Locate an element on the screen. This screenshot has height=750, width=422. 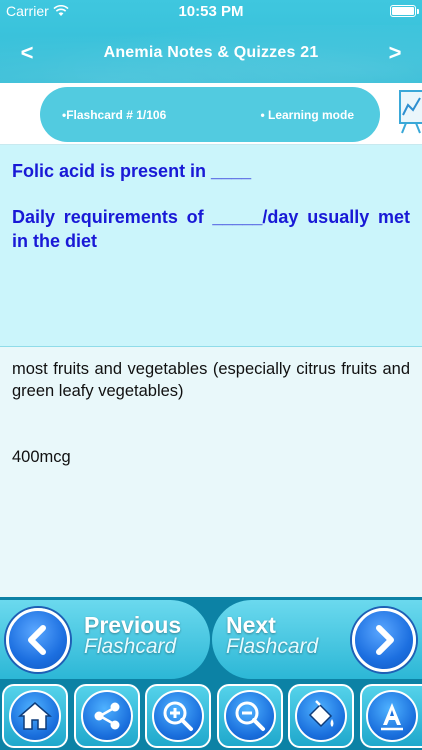
previous-label-main: Previous is located at coordinates (133, 625).